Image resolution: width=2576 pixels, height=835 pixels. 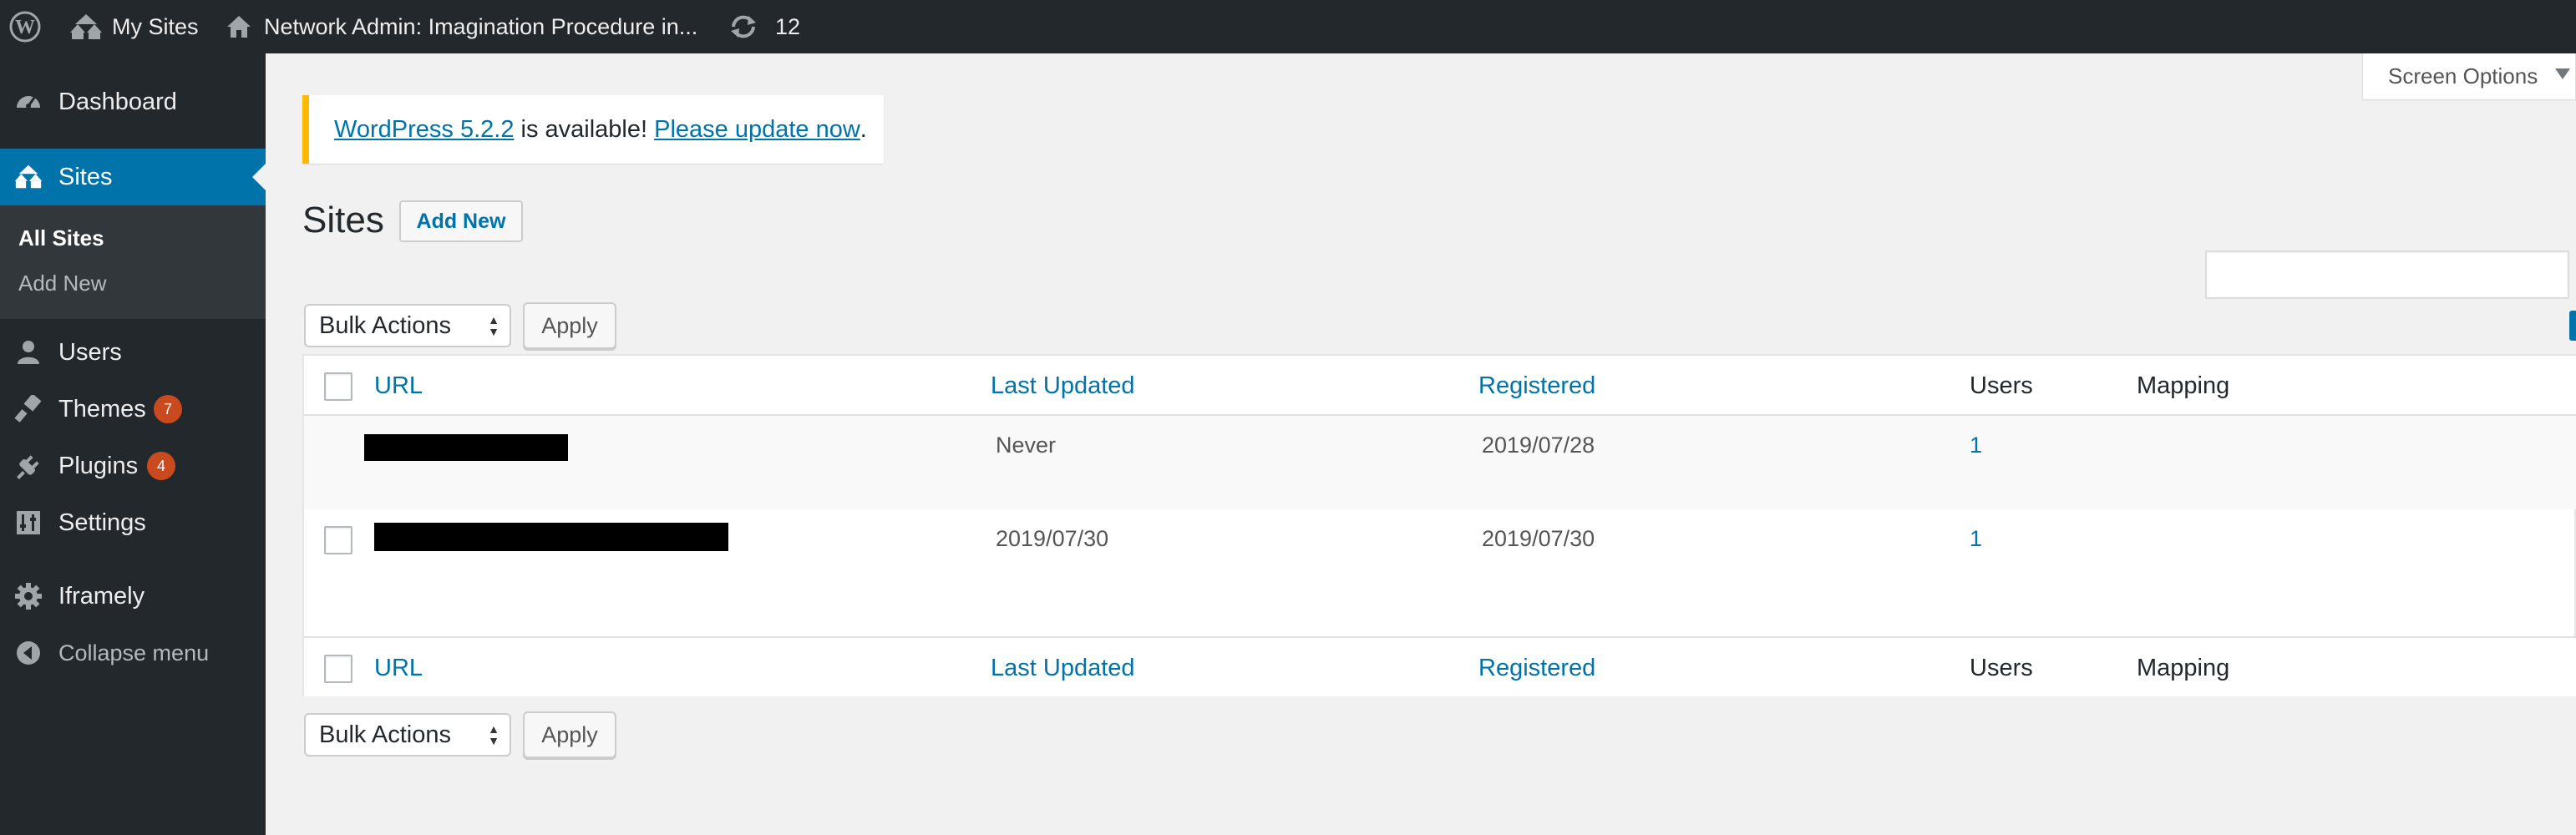 I want to click on sidebar-item-dashboard: Dashboard, so click(x=133, y=101).